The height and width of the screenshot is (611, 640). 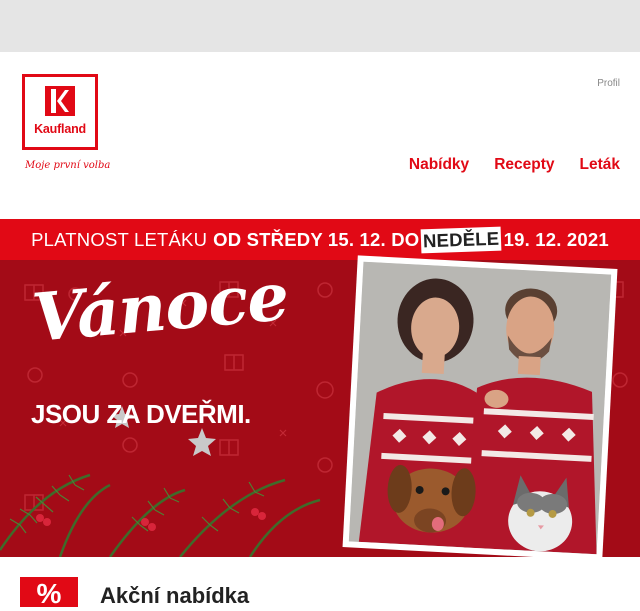 I want to click on browser-top-bar, so click(x=320, y=26).